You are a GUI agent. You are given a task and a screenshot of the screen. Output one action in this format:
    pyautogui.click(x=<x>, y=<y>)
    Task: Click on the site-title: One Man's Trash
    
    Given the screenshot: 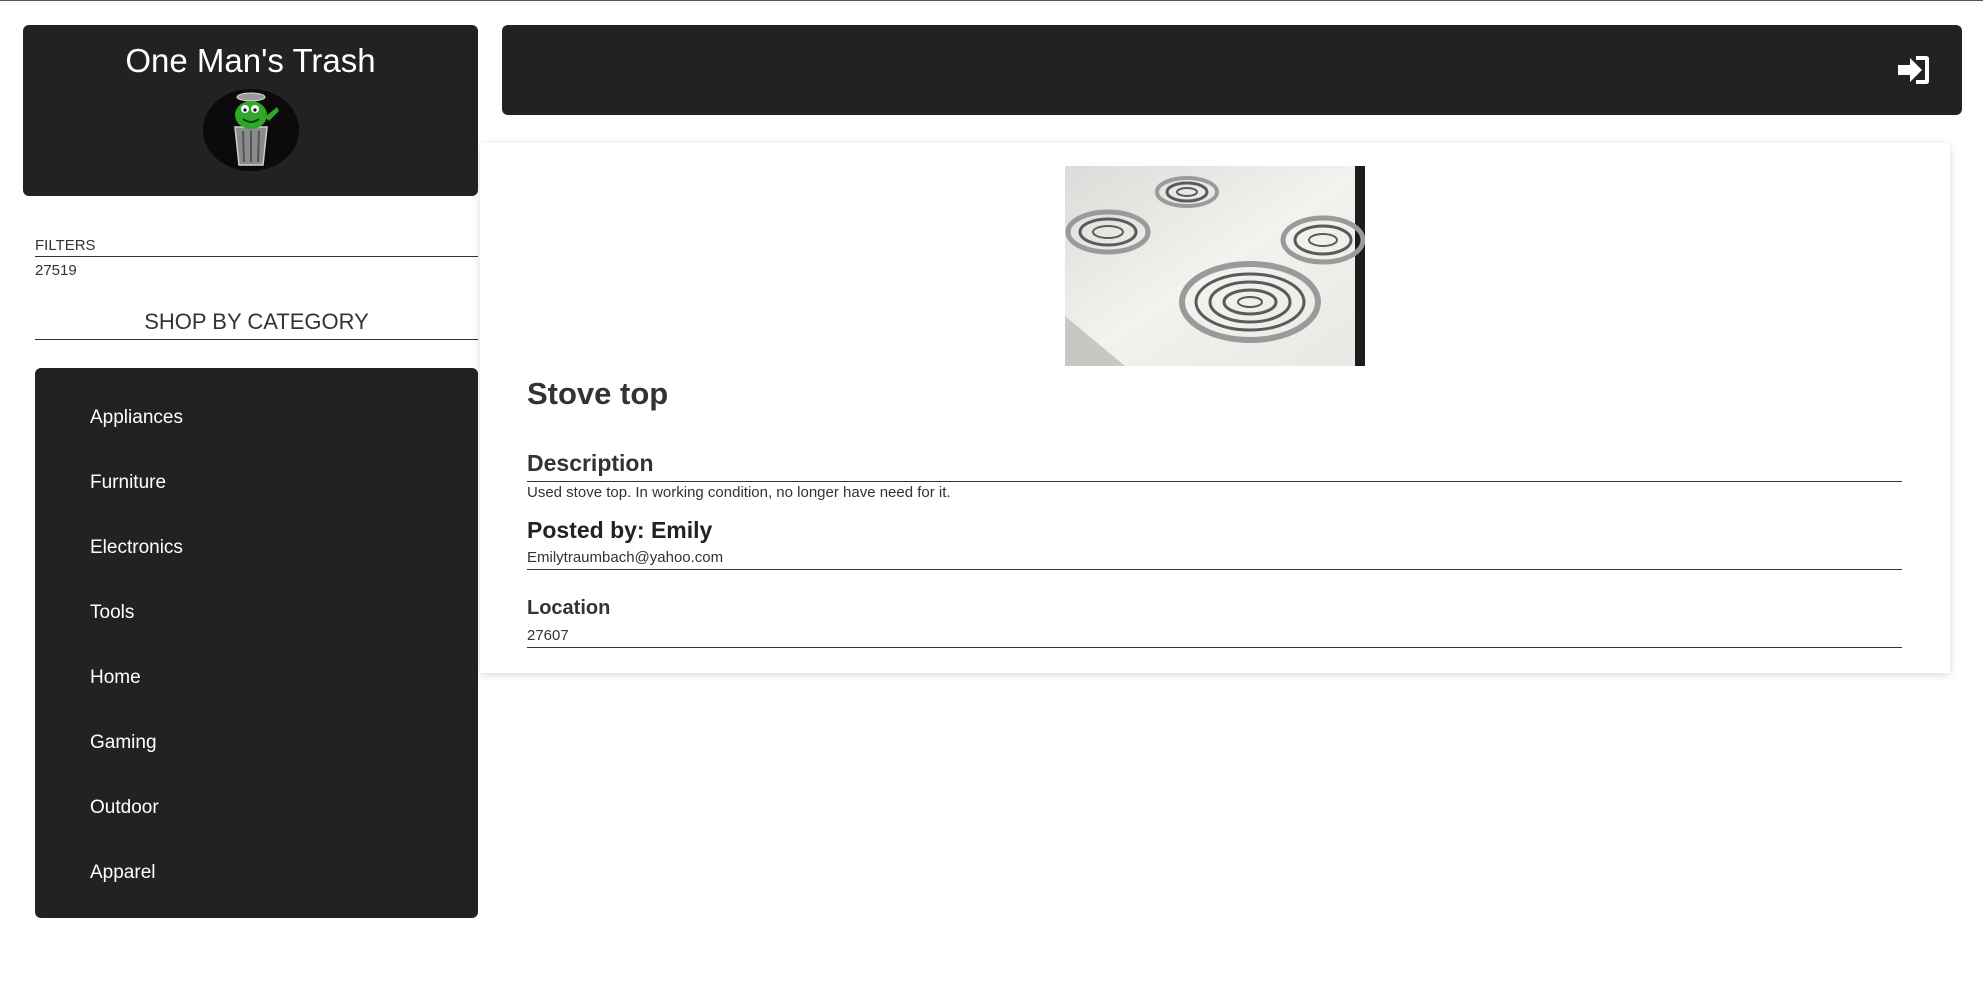 What is the action you would take?
    pyautogui.click(x=250, y=60)
    